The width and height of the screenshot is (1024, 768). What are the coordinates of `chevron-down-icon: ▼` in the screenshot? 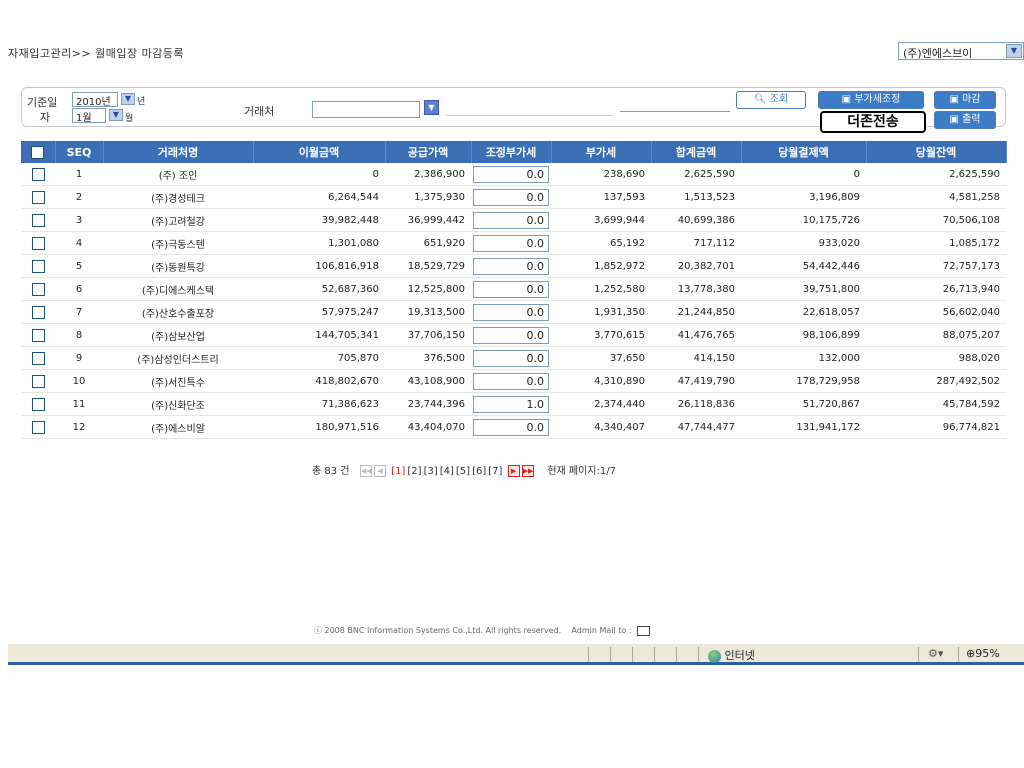 It's located at (1014, 51).